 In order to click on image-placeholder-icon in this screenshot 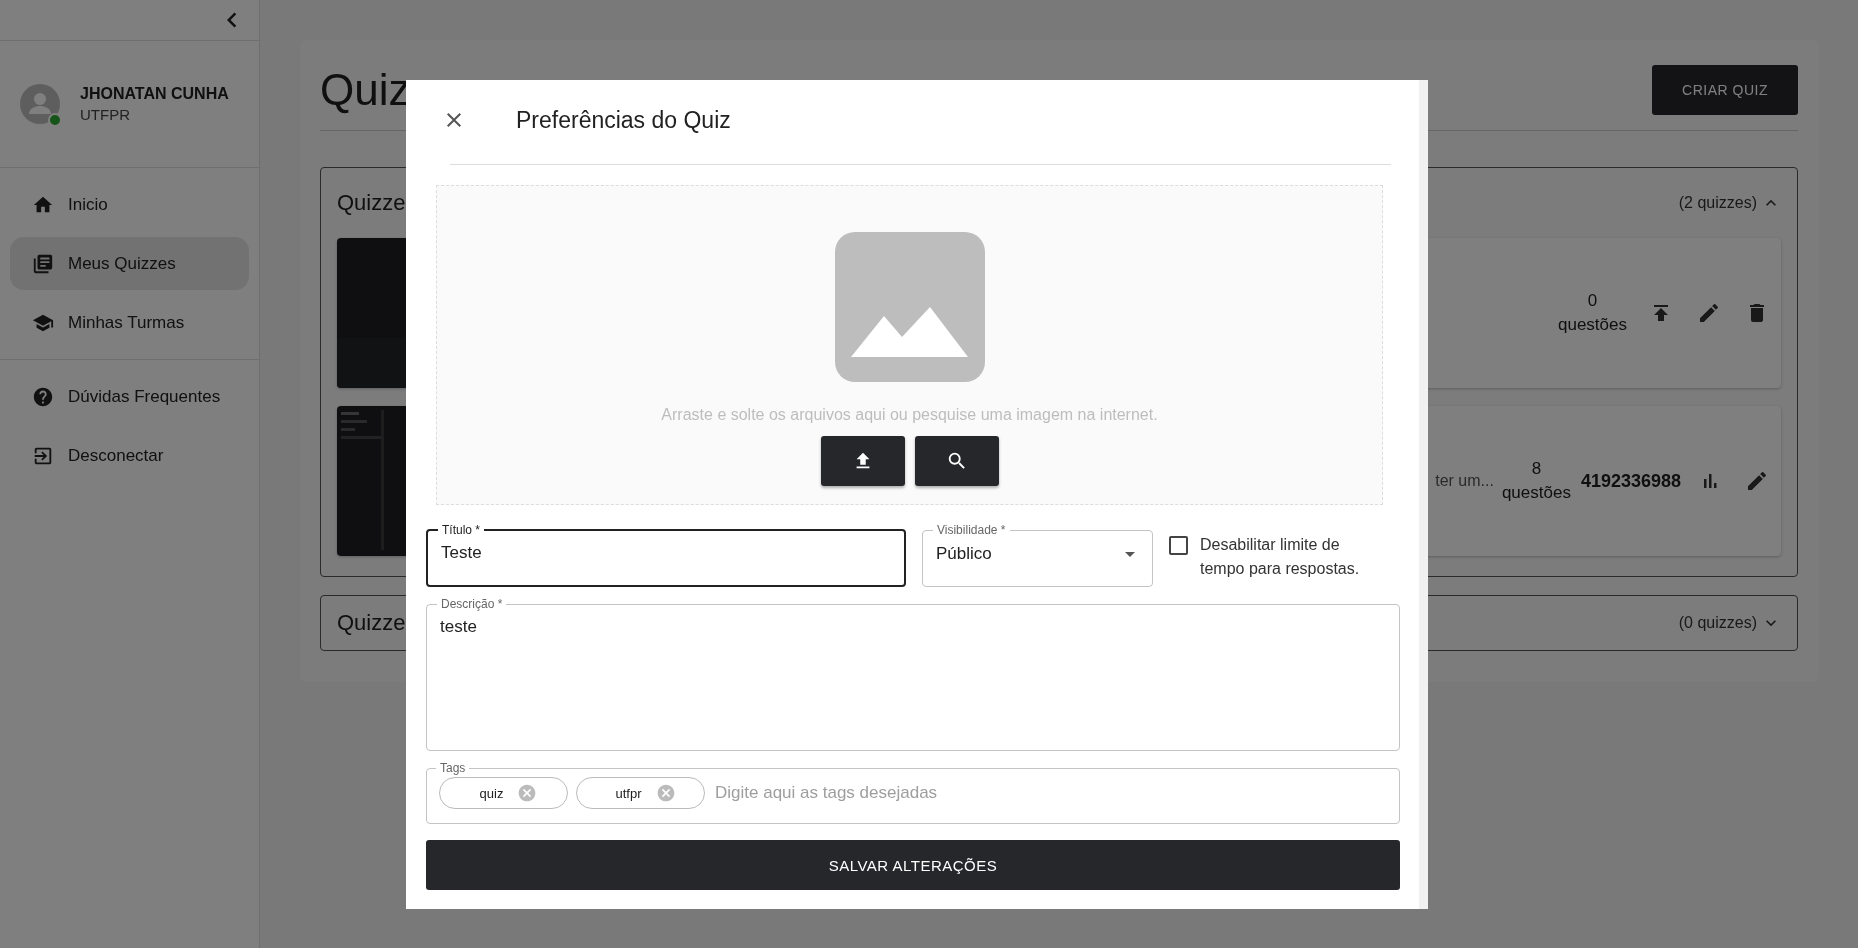, I will do `click(909, 307)`.